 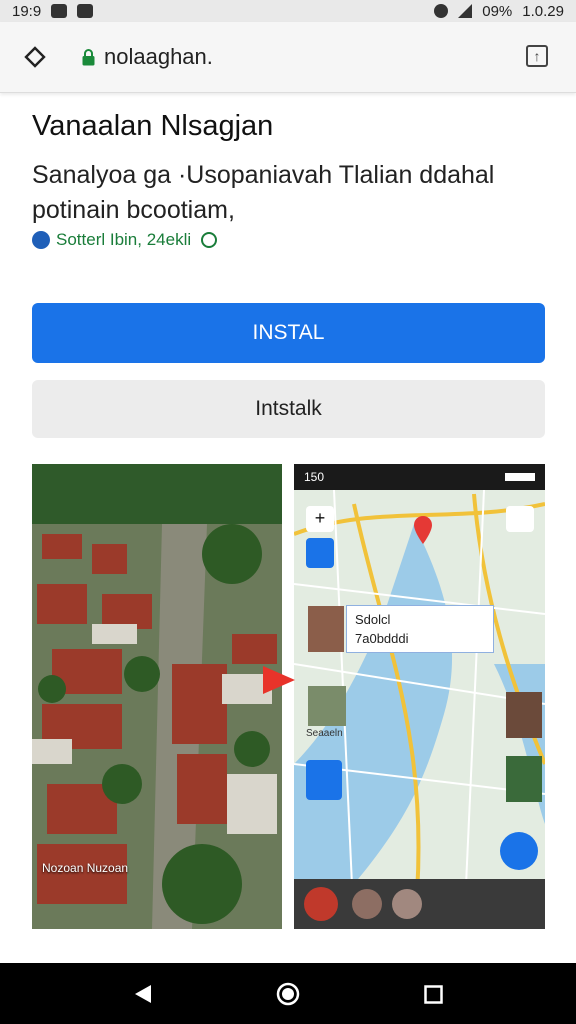 What do you see at coordinates (423, 530) in the screenshot?
I see `map-pin-icon` at bounding box center [423, 530].